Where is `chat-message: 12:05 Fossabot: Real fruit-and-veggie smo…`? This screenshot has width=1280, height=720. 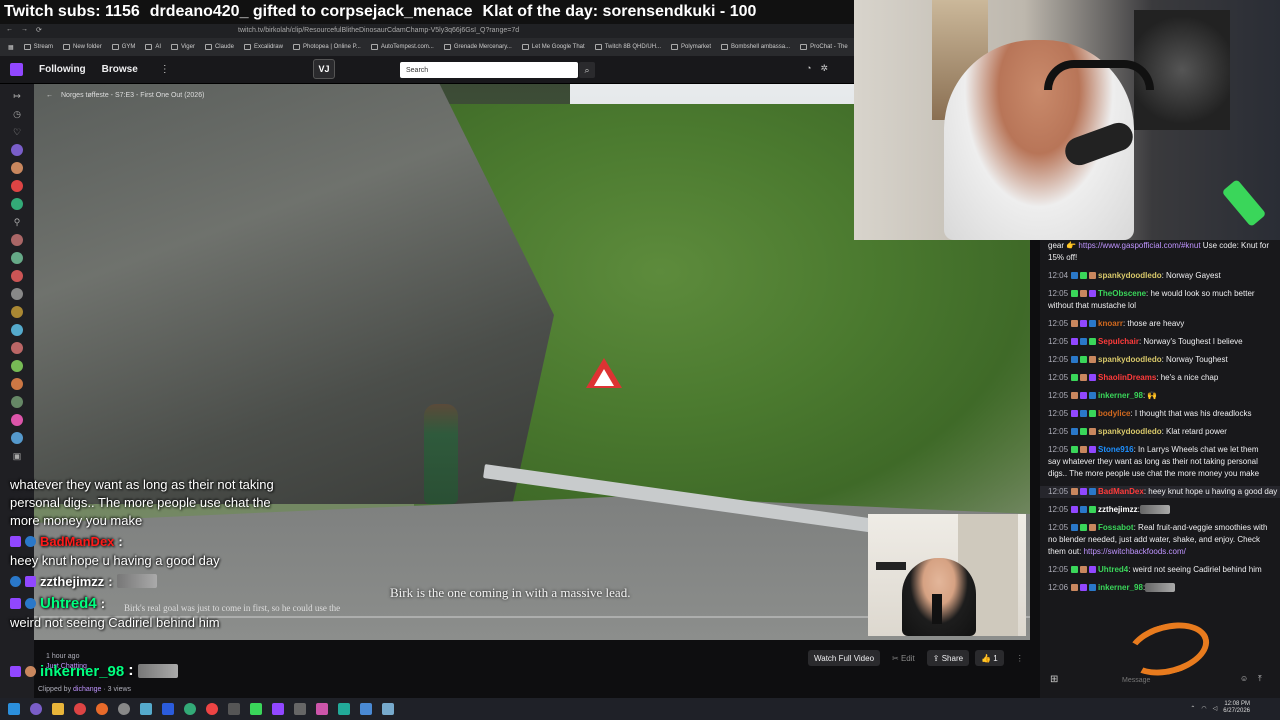
chat-message: 12:05 Fossabot: Real fruit-and-veggie smo… is located at coordinates (1160, 540).